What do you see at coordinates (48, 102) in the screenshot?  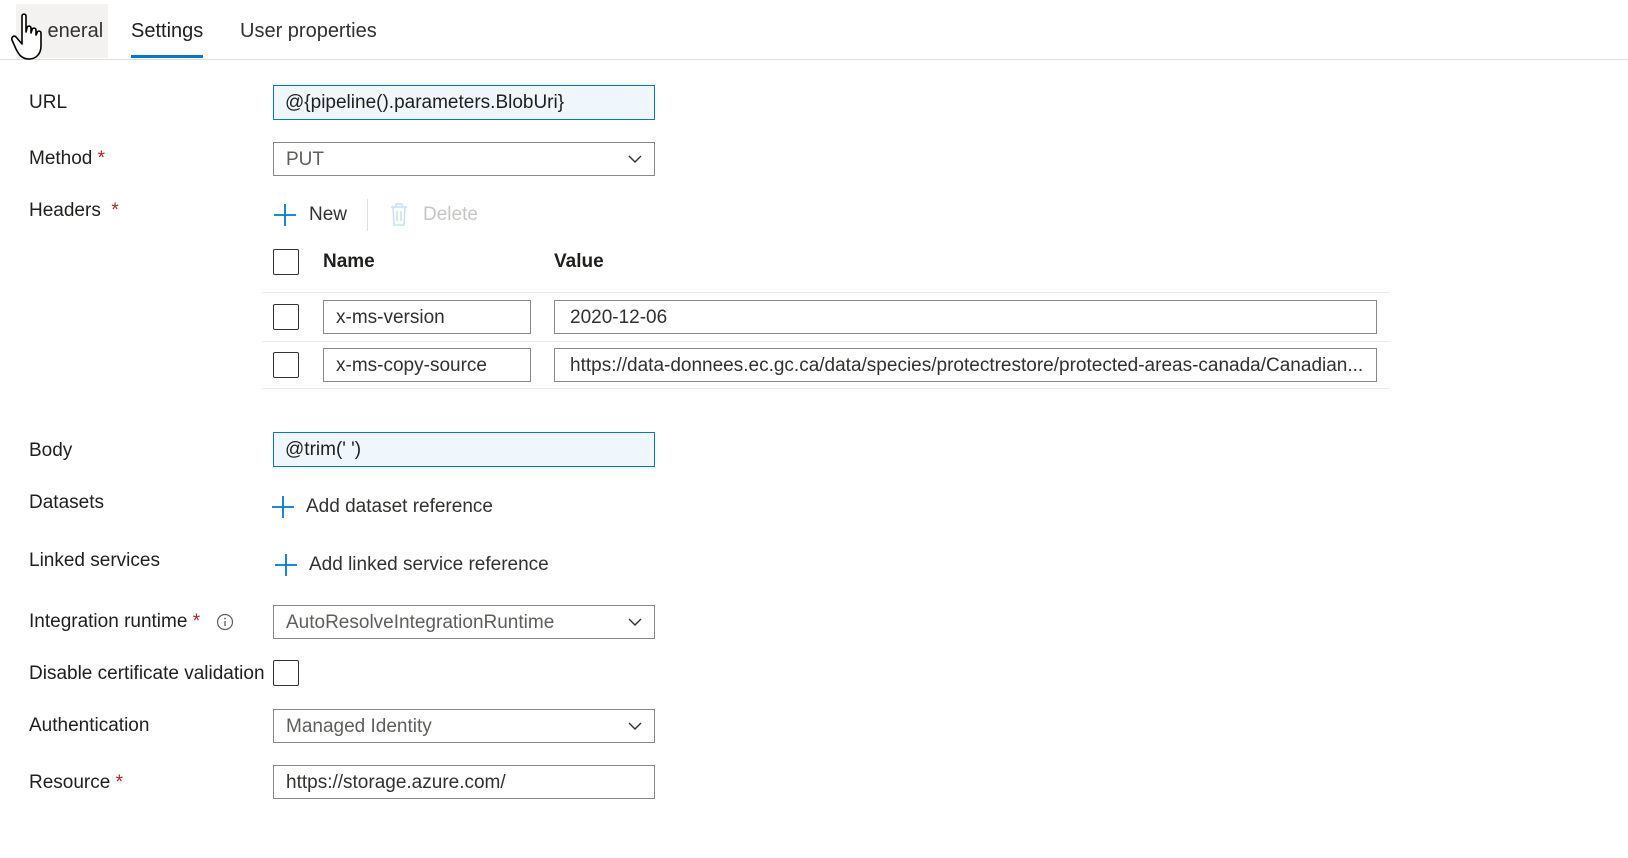 I see `url-label: URL` at bounding box center [48, 102].